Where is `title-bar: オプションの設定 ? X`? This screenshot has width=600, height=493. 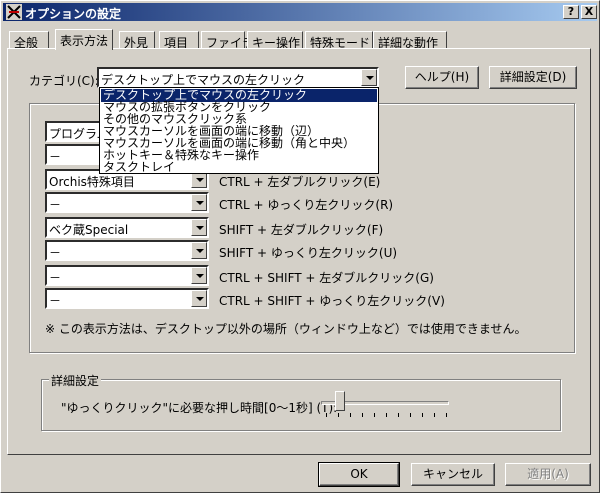 title-bar: オプションの設定 ? X is located at coordinates (300, 12).